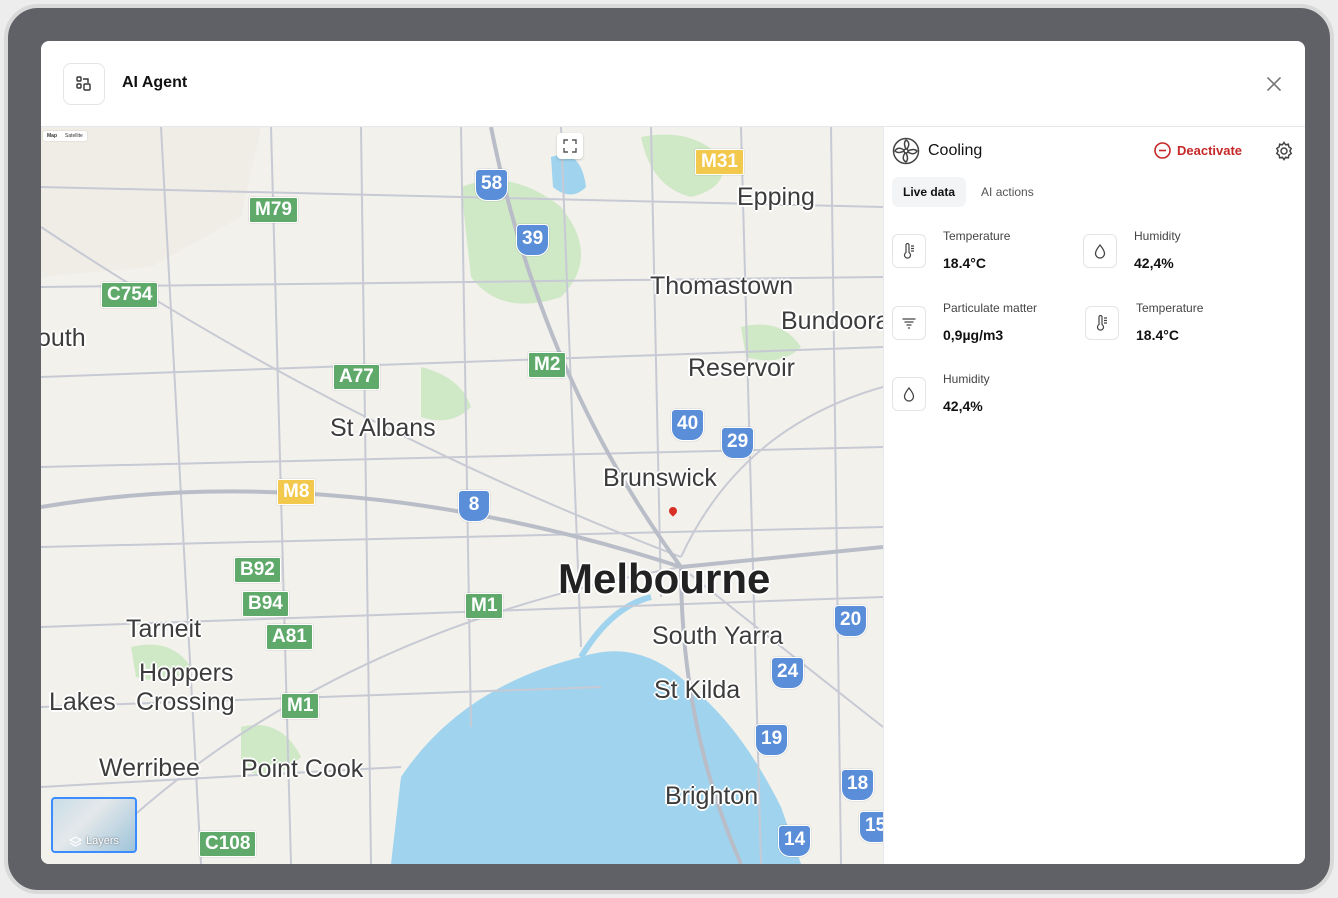 Image resolution: width=1338 pixels, height=898 pixels. Describe the element at coordinates (1284, 151) in the screenshot. I see `gear-icon` at that location.